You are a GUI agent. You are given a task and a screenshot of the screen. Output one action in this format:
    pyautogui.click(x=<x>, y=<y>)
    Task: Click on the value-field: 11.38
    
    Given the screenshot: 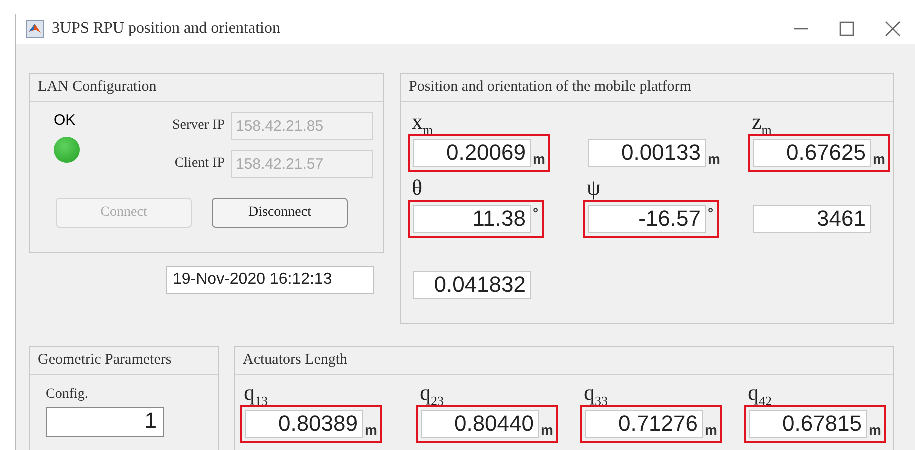 What is the action you would take?
    pyautogui.click(x=472, y=219)
    